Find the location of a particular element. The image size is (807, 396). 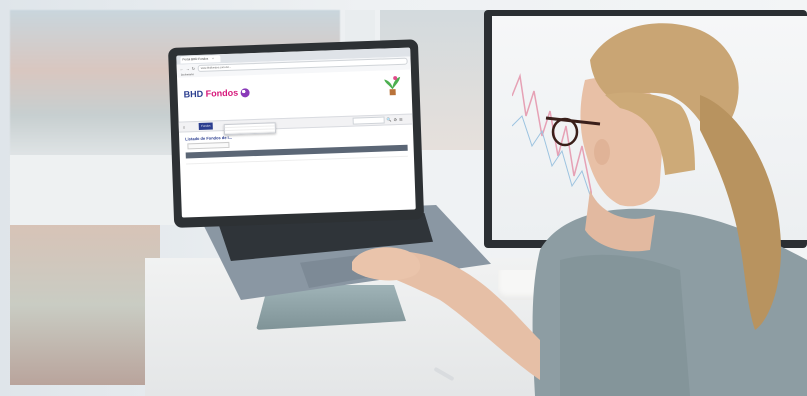

browser-tab-title: Portal BHD Fondos is located at coordinates (195, 59).